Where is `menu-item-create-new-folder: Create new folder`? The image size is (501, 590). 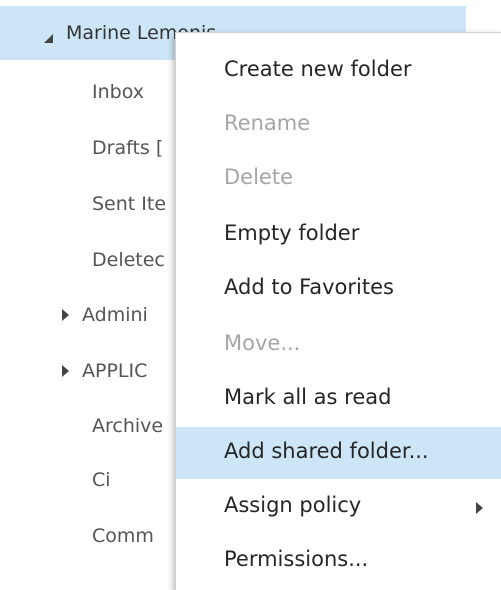 menu-item-create-new-folder: Create new folder is located at coordinates (338, 71).